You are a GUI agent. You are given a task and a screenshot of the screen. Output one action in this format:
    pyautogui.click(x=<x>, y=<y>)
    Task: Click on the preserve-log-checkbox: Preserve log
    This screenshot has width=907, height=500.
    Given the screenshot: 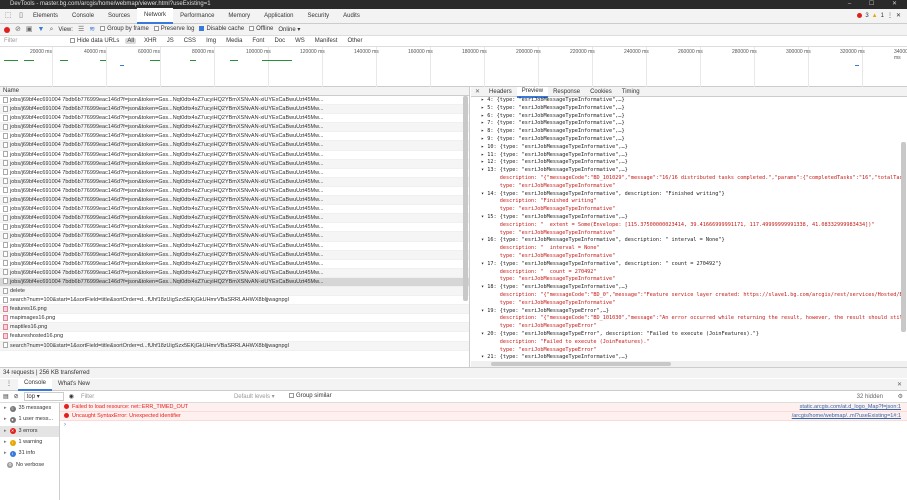 What is the action you would take?
    pyautogui.click(x=173, y=29)
    